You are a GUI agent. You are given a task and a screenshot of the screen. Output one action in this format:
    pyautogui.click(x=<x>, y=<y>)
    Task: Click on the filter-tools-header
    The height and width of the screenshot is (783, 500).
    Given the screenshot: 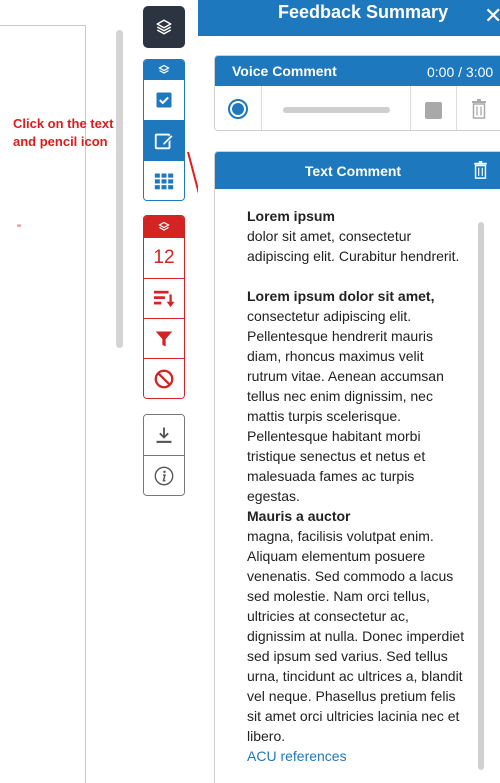 What is the action you would take?
    pyautogui.click(x=164, y=227)
    